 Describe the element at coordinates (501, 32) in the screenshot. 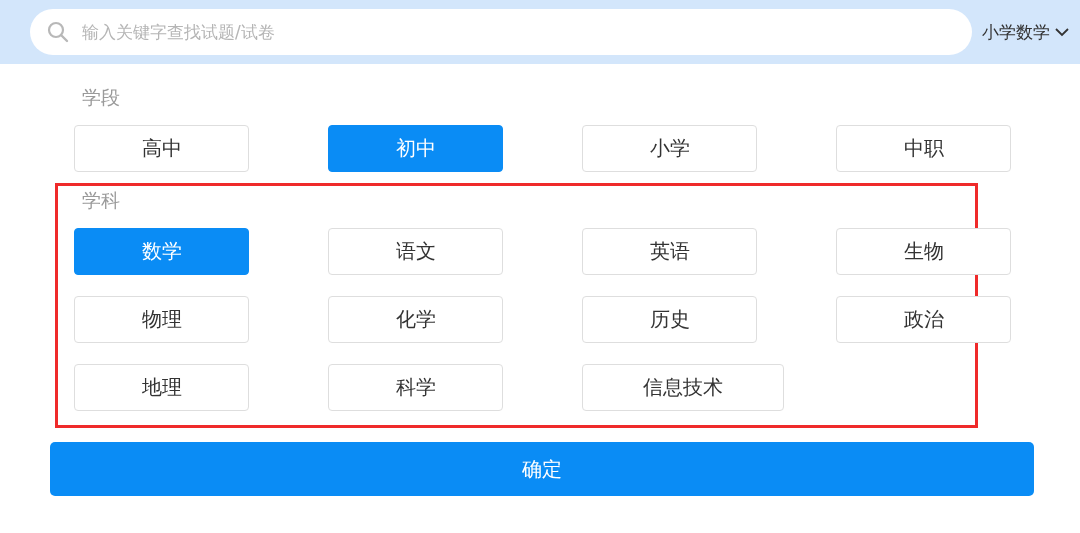

I see `search-field: 输入关键字查找试题/试卷` at that location.